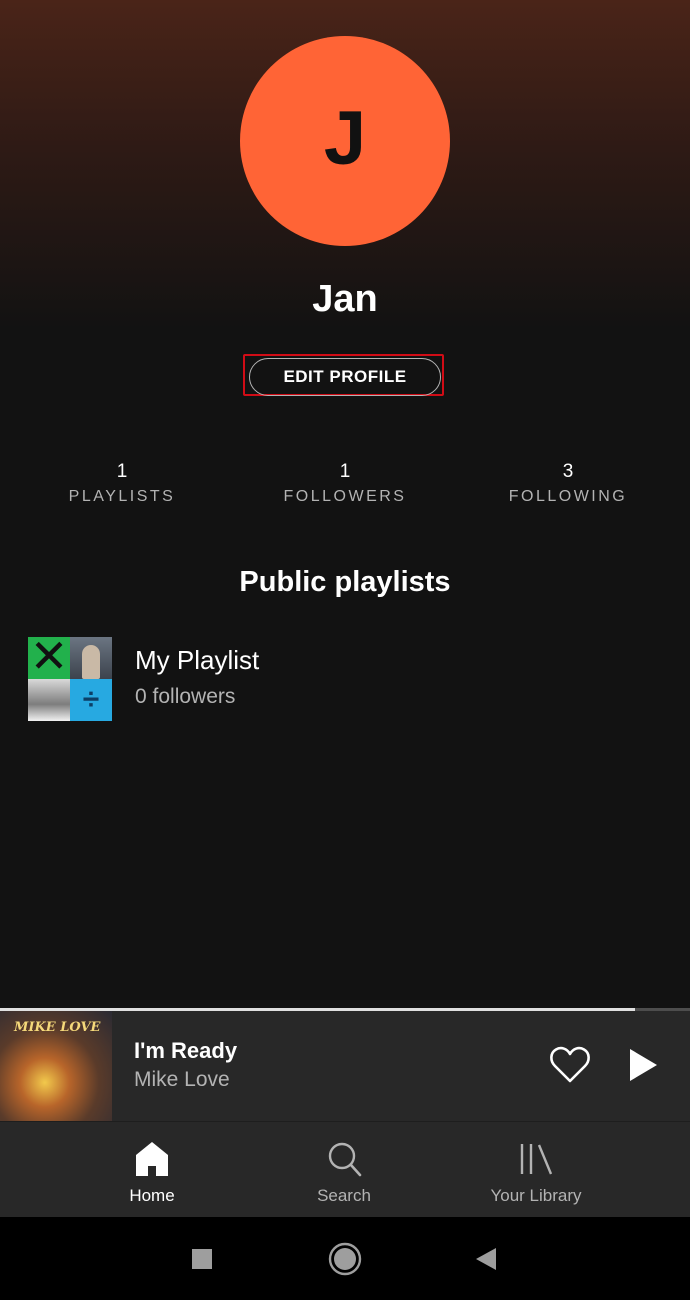  What do you see at coordinates (91, 700) in the screenshot?
I see `cover-tile-divide: ÷` at bounding box center [91, 700].